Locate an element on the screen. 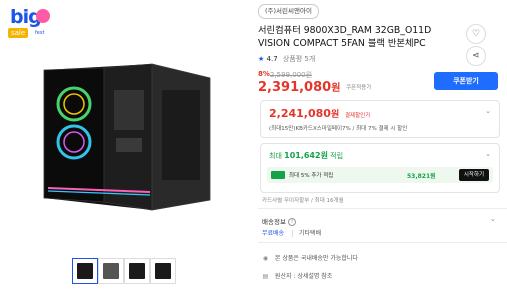 Image resolution: width=507 pixels, height=300 pixels. thumbnail-strip is located at coordinates (124, 271).